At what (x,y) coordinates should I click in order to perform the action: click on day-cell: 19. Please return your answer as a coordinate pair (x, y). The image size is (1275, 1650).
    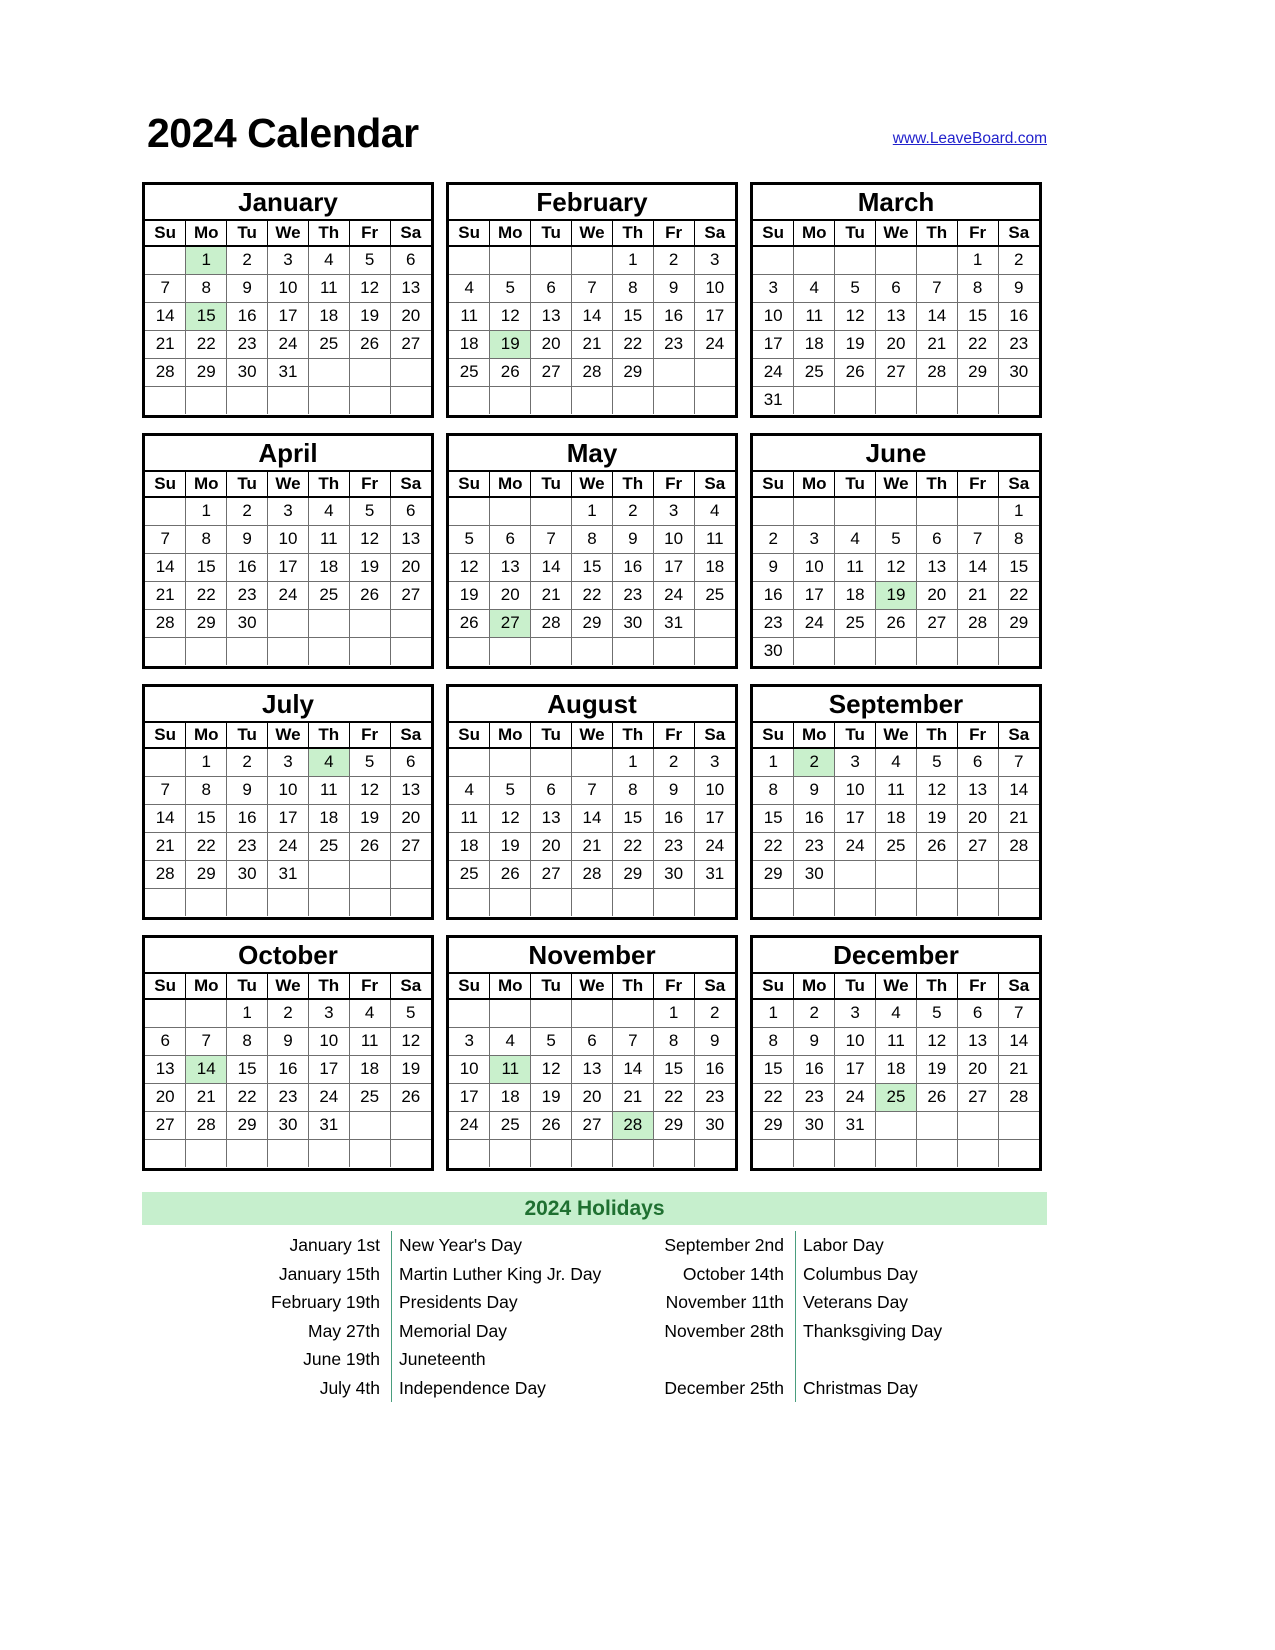
    Looking at the image, I should click on (551, 1097).